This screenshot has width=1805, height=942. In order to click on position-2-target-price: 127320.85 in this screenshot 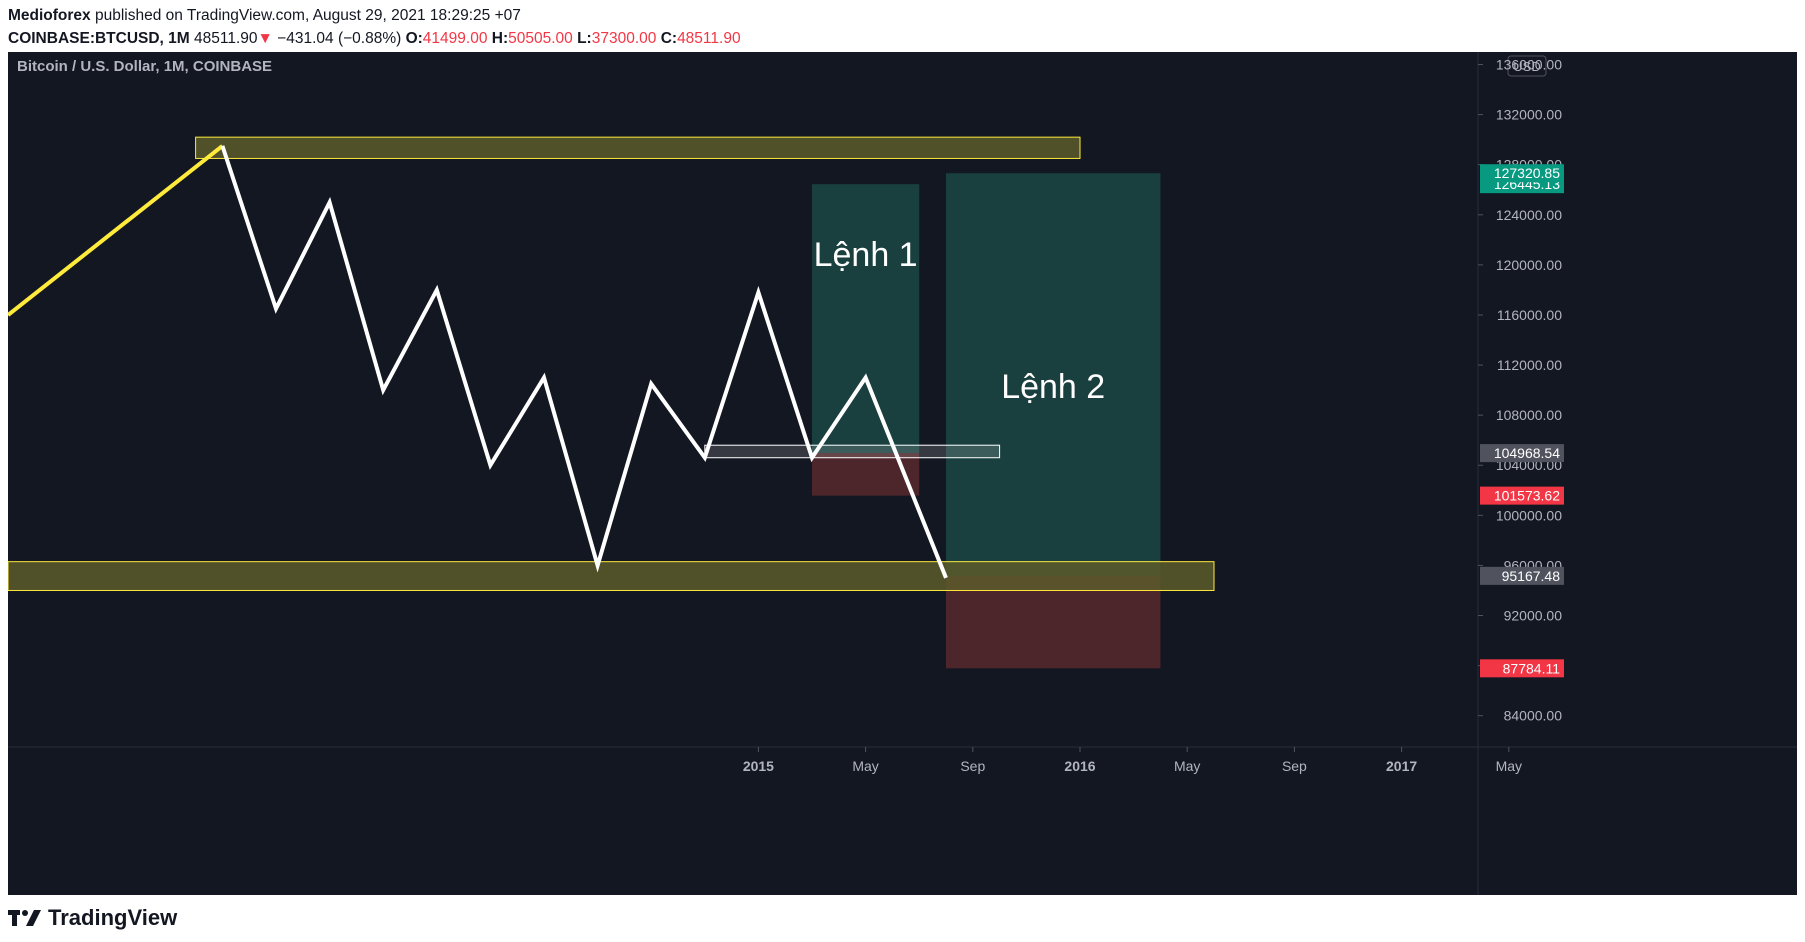, I will do `click(1527, 173)`.